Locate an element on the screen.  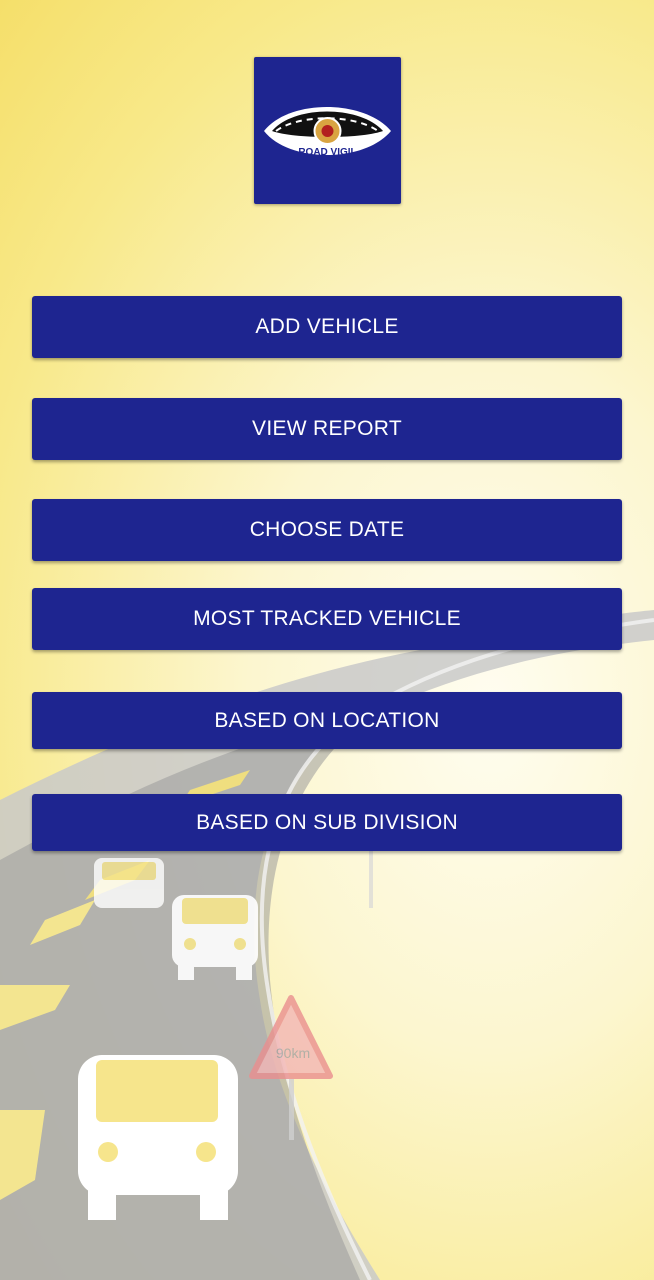
most-tracked-vehicle-button: MOST TRACKED VEHICLE is located at coordinates (327, 619).